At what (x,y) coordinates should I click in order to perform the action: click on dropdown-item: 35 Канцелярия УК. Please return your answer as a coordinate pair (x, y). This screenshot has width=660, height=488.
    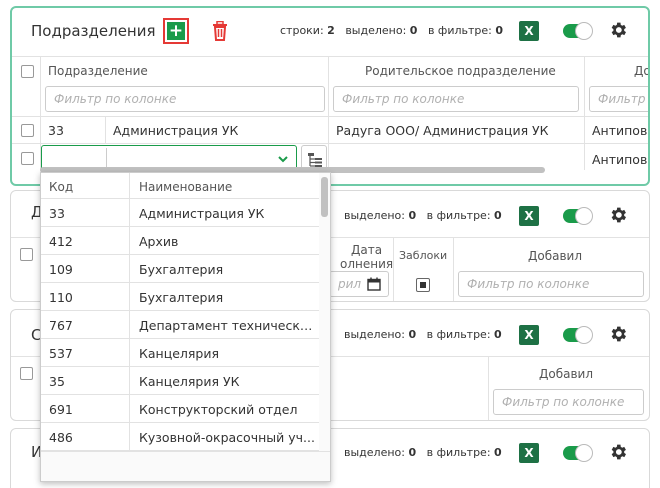
    Looking at the image, I should click on (180, 381).